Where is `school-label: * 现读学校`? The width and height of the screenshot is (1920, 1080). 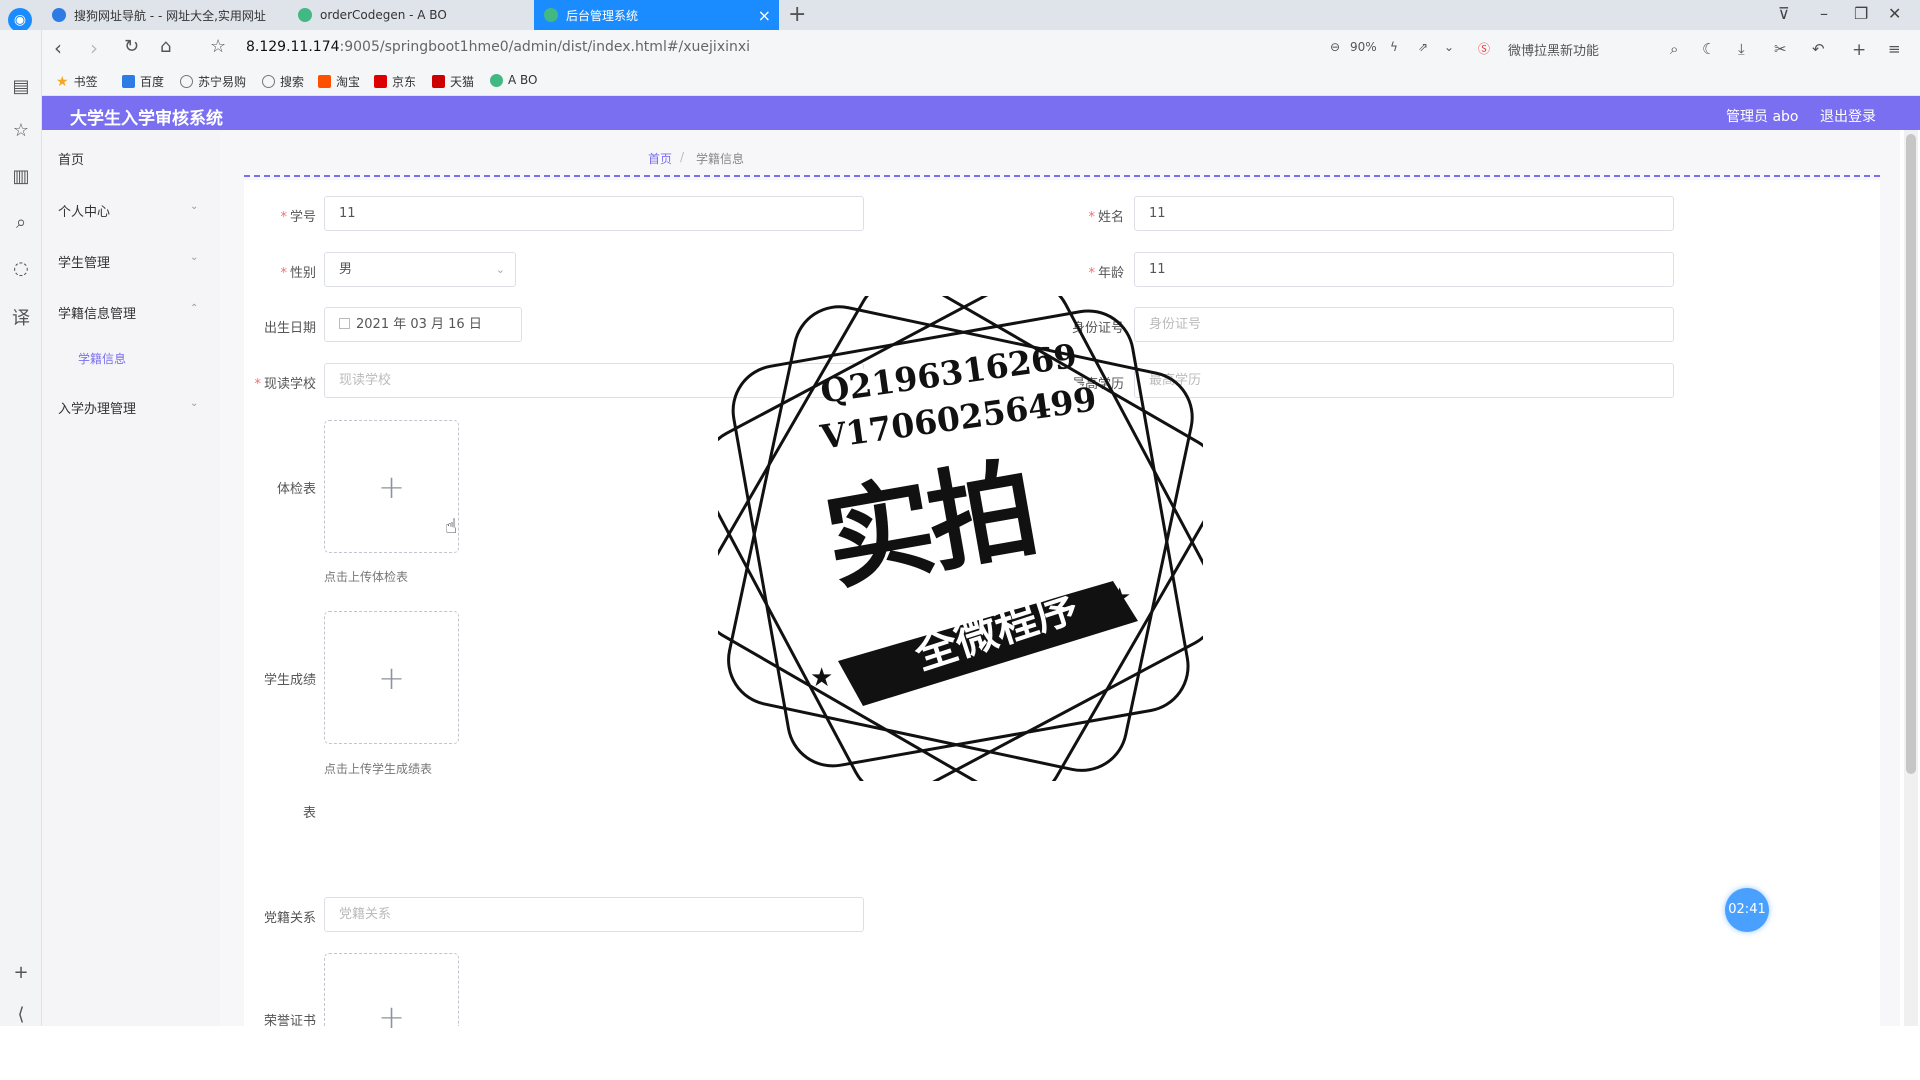 school-label: * 现读学校 is located at coordinates (285, 384).